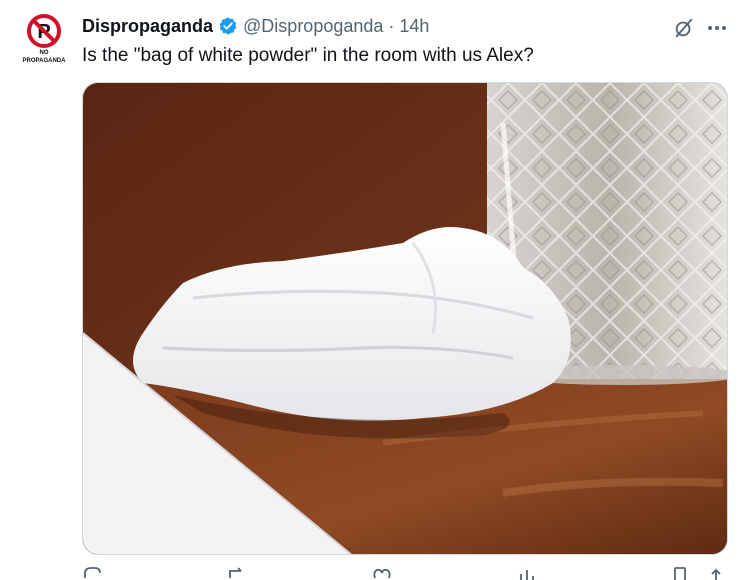 The height and width of the screenshot is (580, 745). What do you see at coordinates (313, 26) in the screenshot?
I see `user-handle: @Dispropoganda` at bounding box center [313, 26].